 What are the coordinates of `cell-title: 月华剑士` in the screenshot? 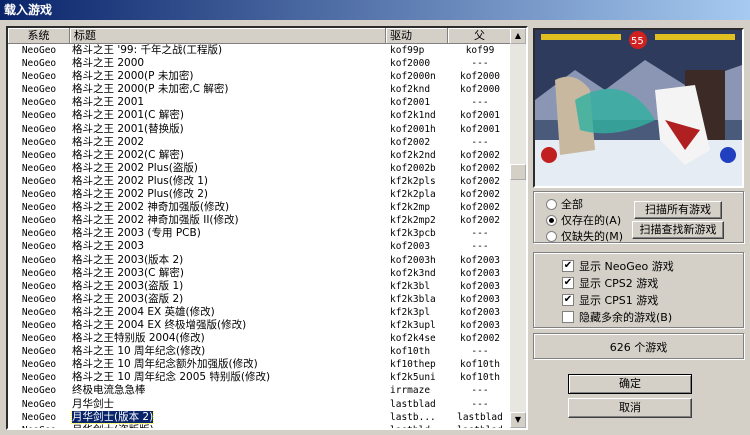 It's located at (93, 403).